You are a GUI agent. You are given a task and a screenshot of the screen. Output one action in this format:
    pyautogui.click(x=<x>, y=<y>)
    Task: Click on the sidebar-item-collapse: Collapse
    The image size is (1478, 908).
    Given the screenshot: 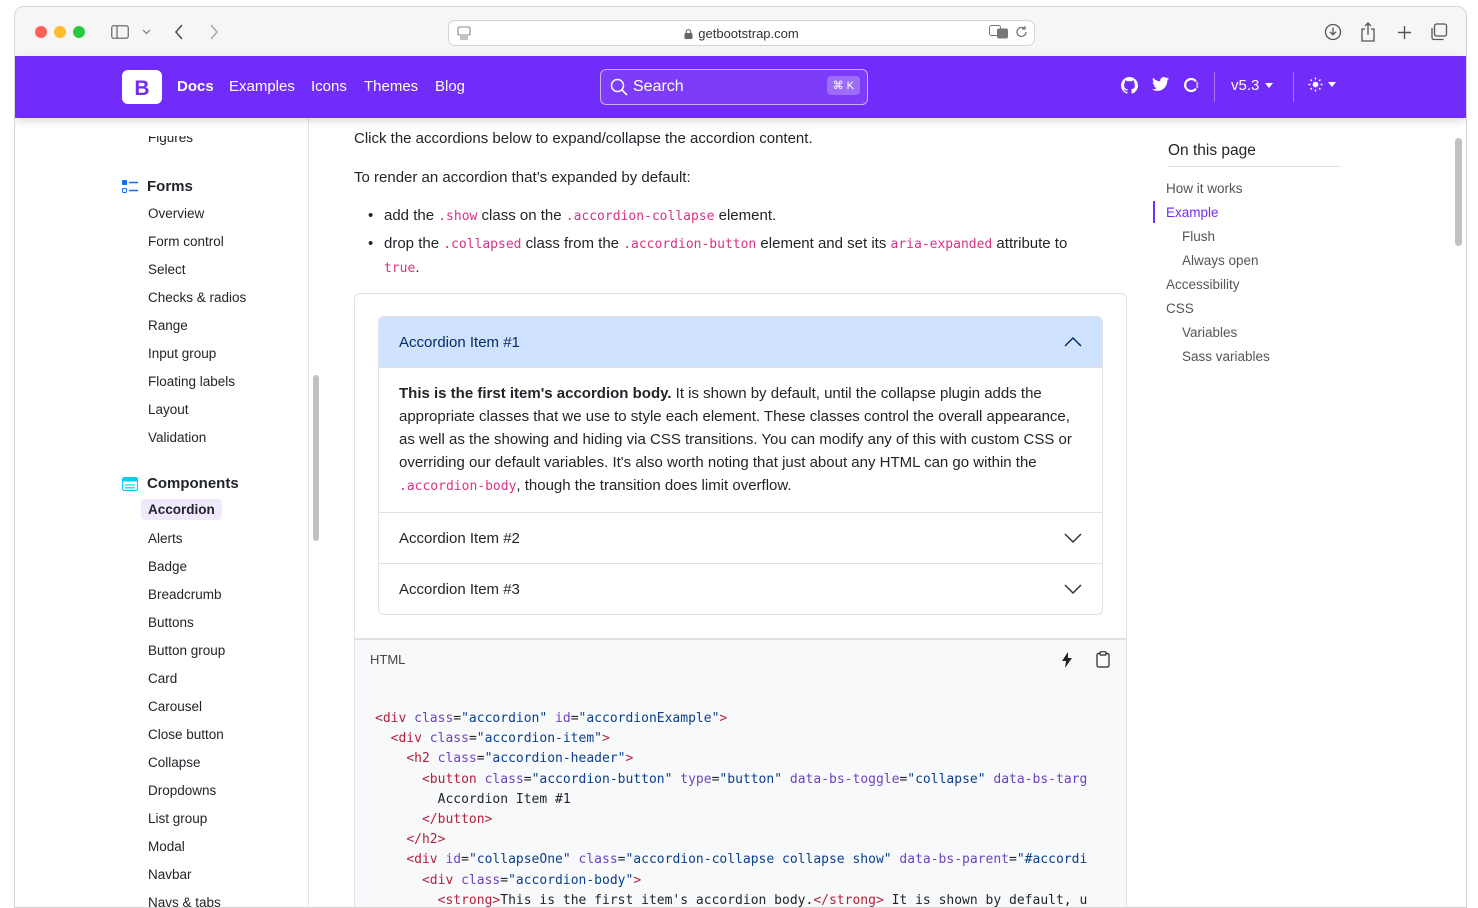 What is the action you would take?
    pyautogui.click(x=174, y=762)
    